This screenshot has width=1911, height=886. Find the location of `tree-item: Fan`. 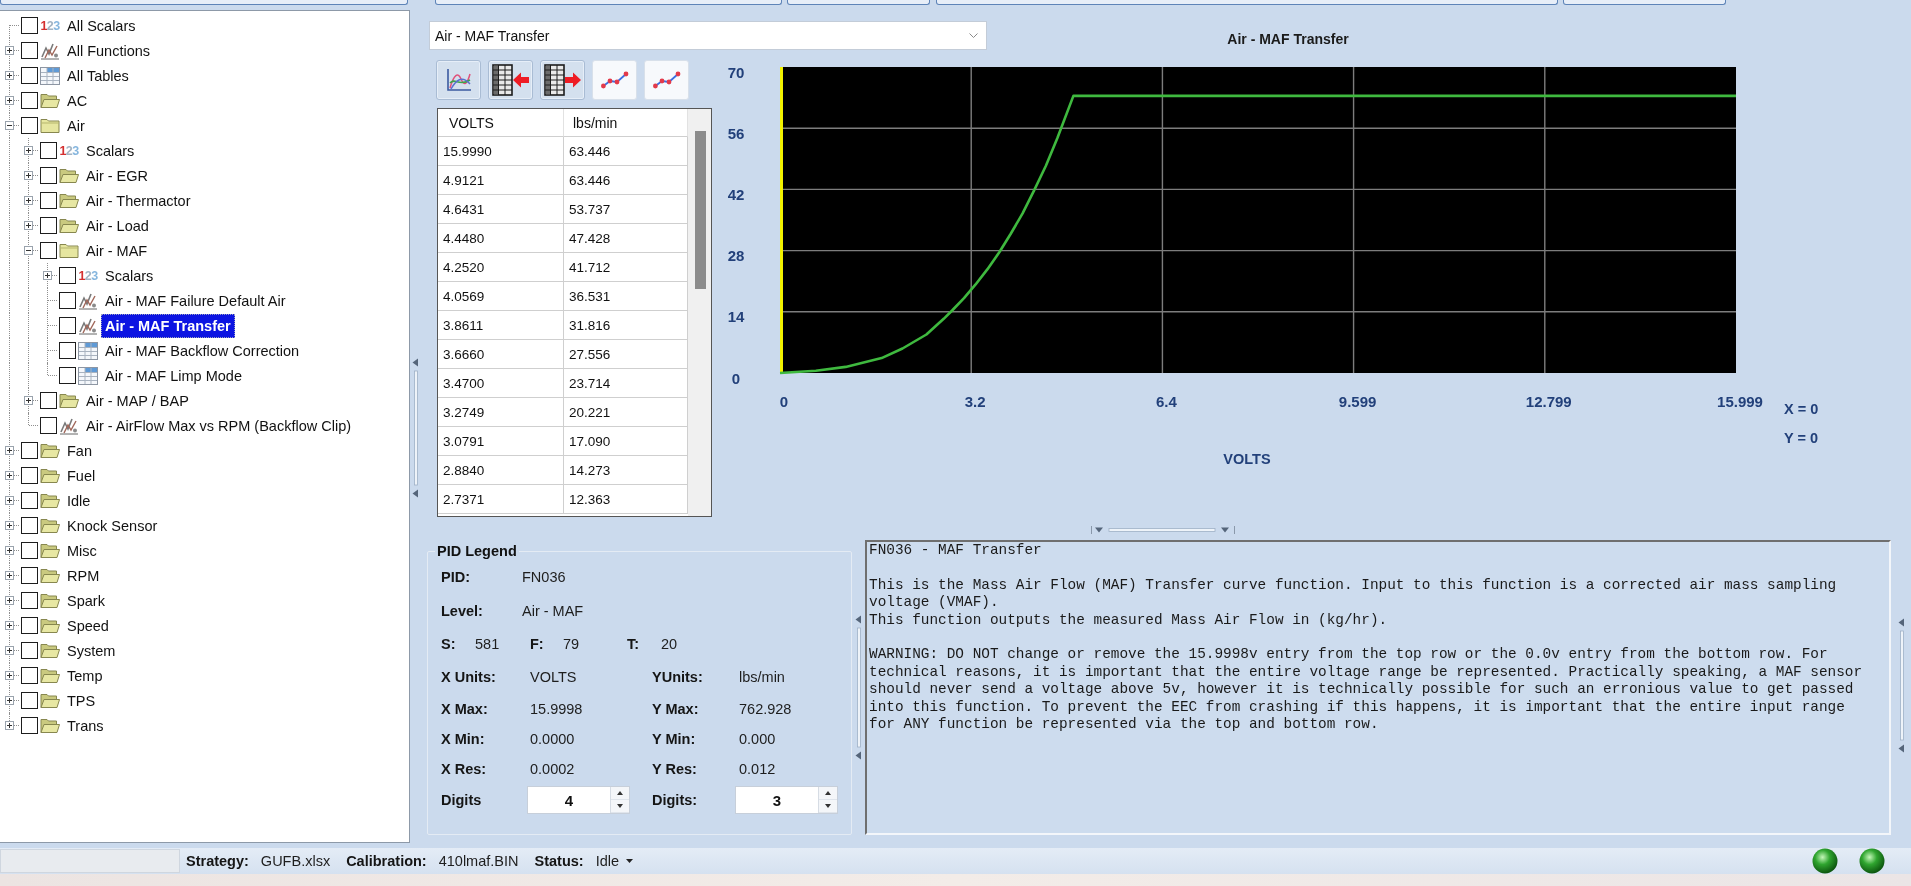

tree-item: Fan is located at coordinates (79, 450).